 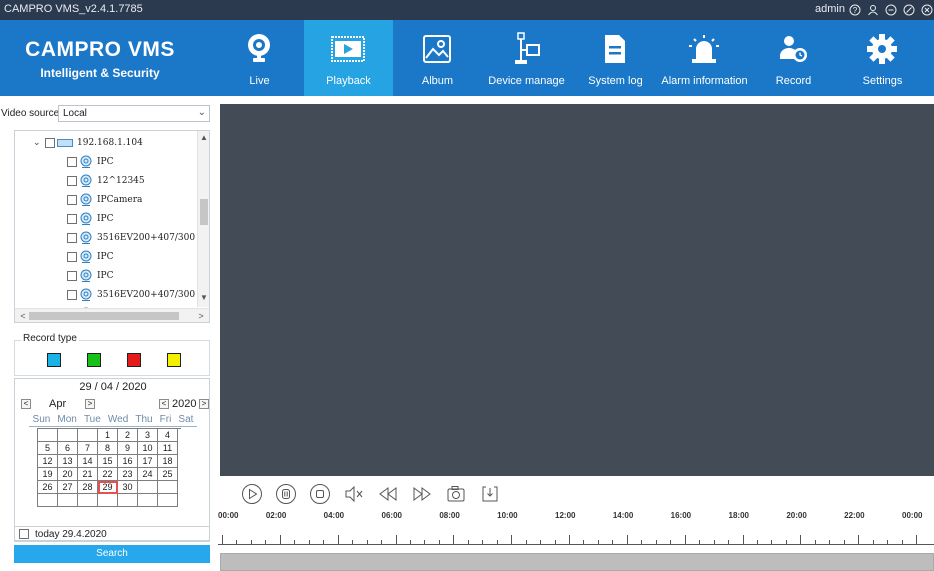 I want to click on today-option: today 29.4.2020, so click(x=112, y=534).